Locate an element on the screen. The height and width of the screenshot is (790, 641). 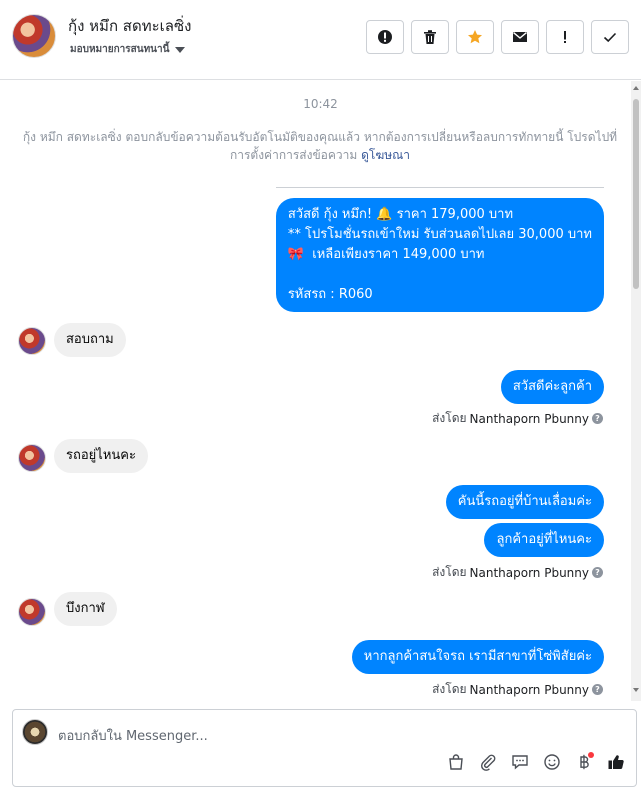
shop-button is located at coordinates (456, 762).